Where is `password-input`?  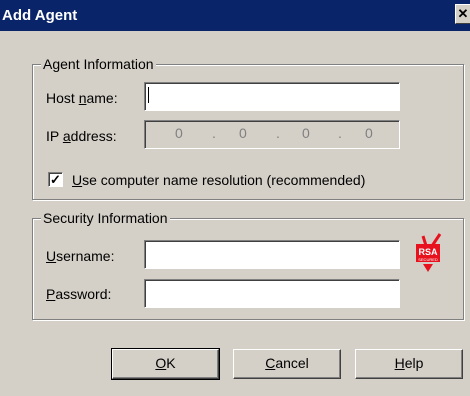
password-input is located at coordinates (272, 293).